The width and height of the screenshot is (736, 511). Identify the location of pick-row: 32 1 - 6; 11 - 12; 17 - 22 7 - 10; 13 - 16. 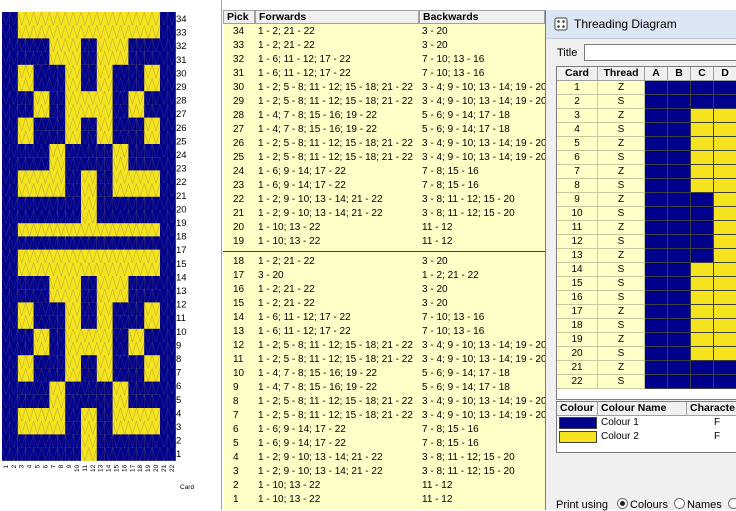
(384, 60).